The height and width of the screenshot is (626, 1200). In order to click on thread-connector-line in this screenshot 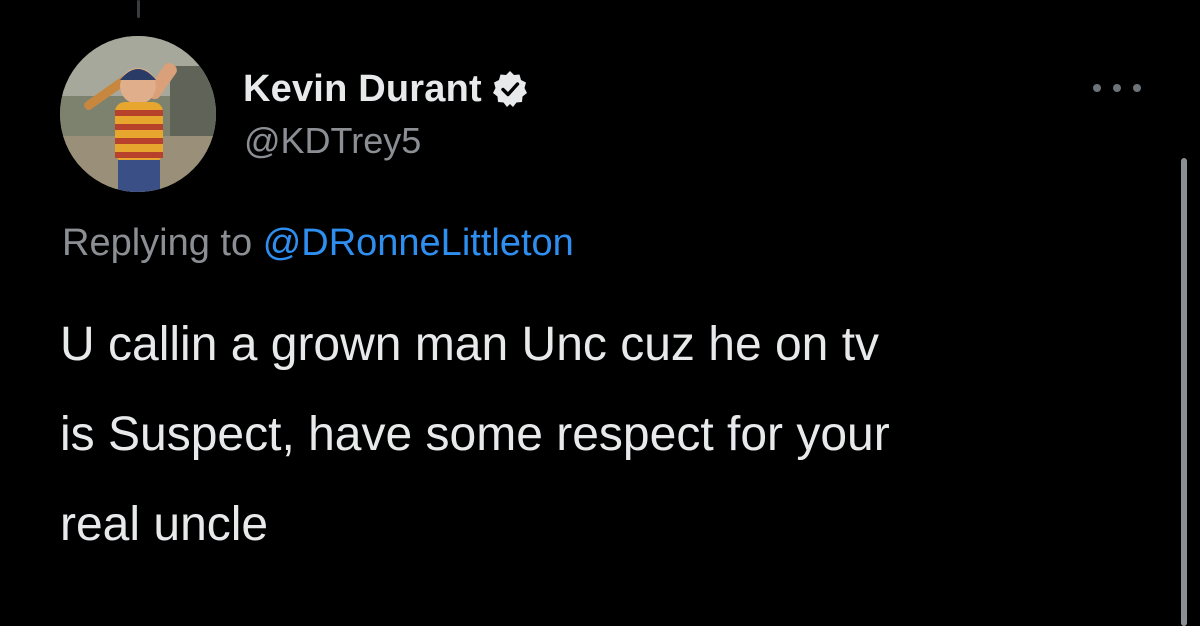, I will do `click(138, 9)`.